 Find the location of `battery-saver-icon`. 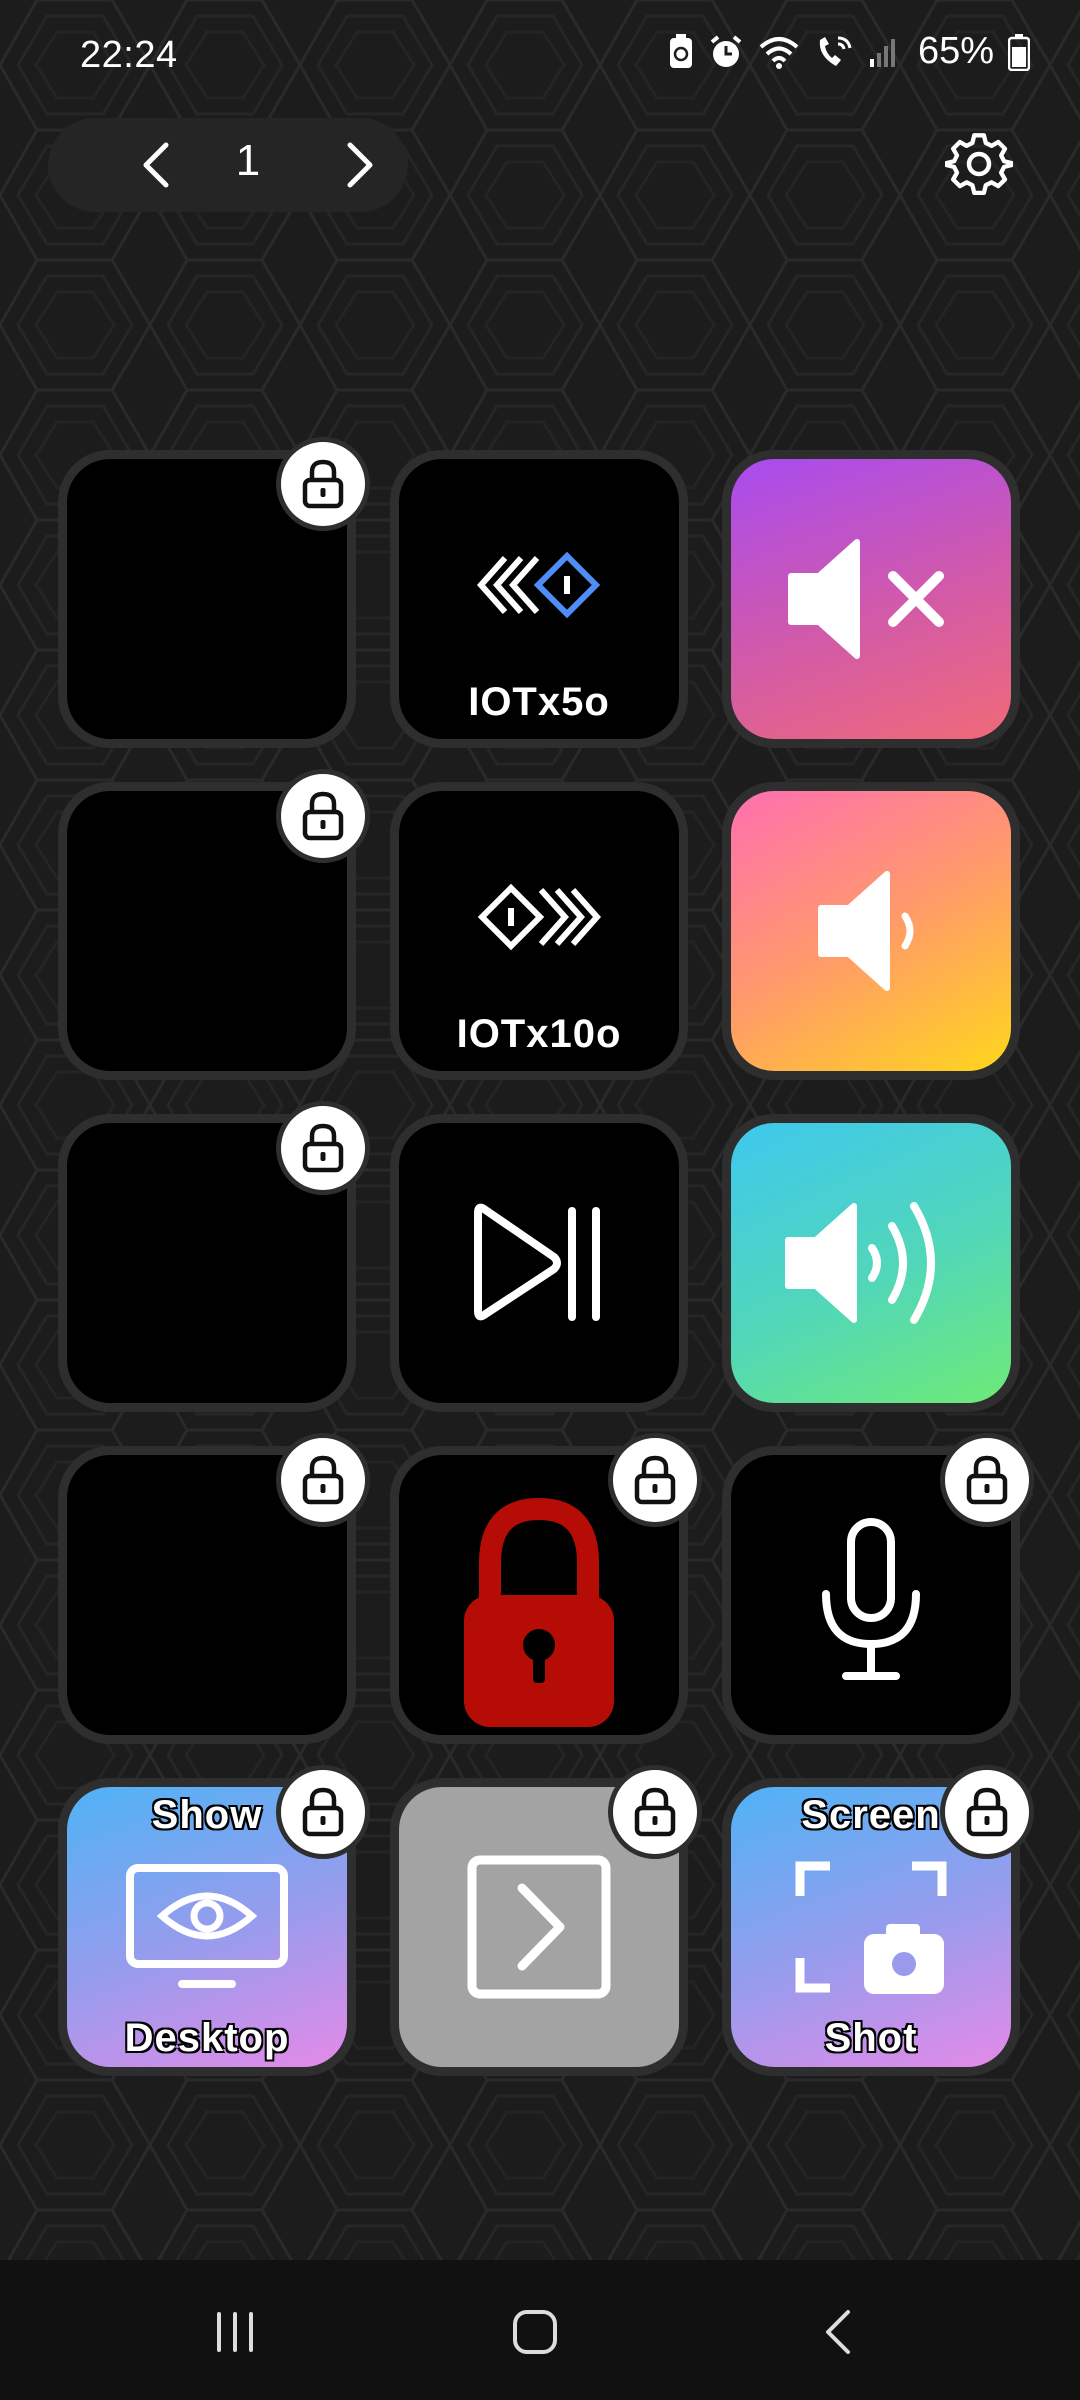

battery-saver-icon is located at coordinates (680, 50).